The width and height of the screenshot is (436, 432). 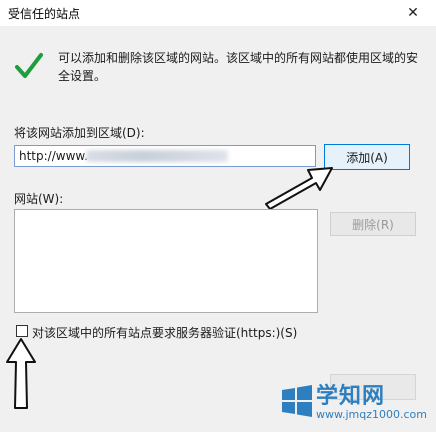 What do you see at coordinates (44, 14) in the screenshot?
I see `dialog-title: 受信任的站点` at bounding box center [44, 14].